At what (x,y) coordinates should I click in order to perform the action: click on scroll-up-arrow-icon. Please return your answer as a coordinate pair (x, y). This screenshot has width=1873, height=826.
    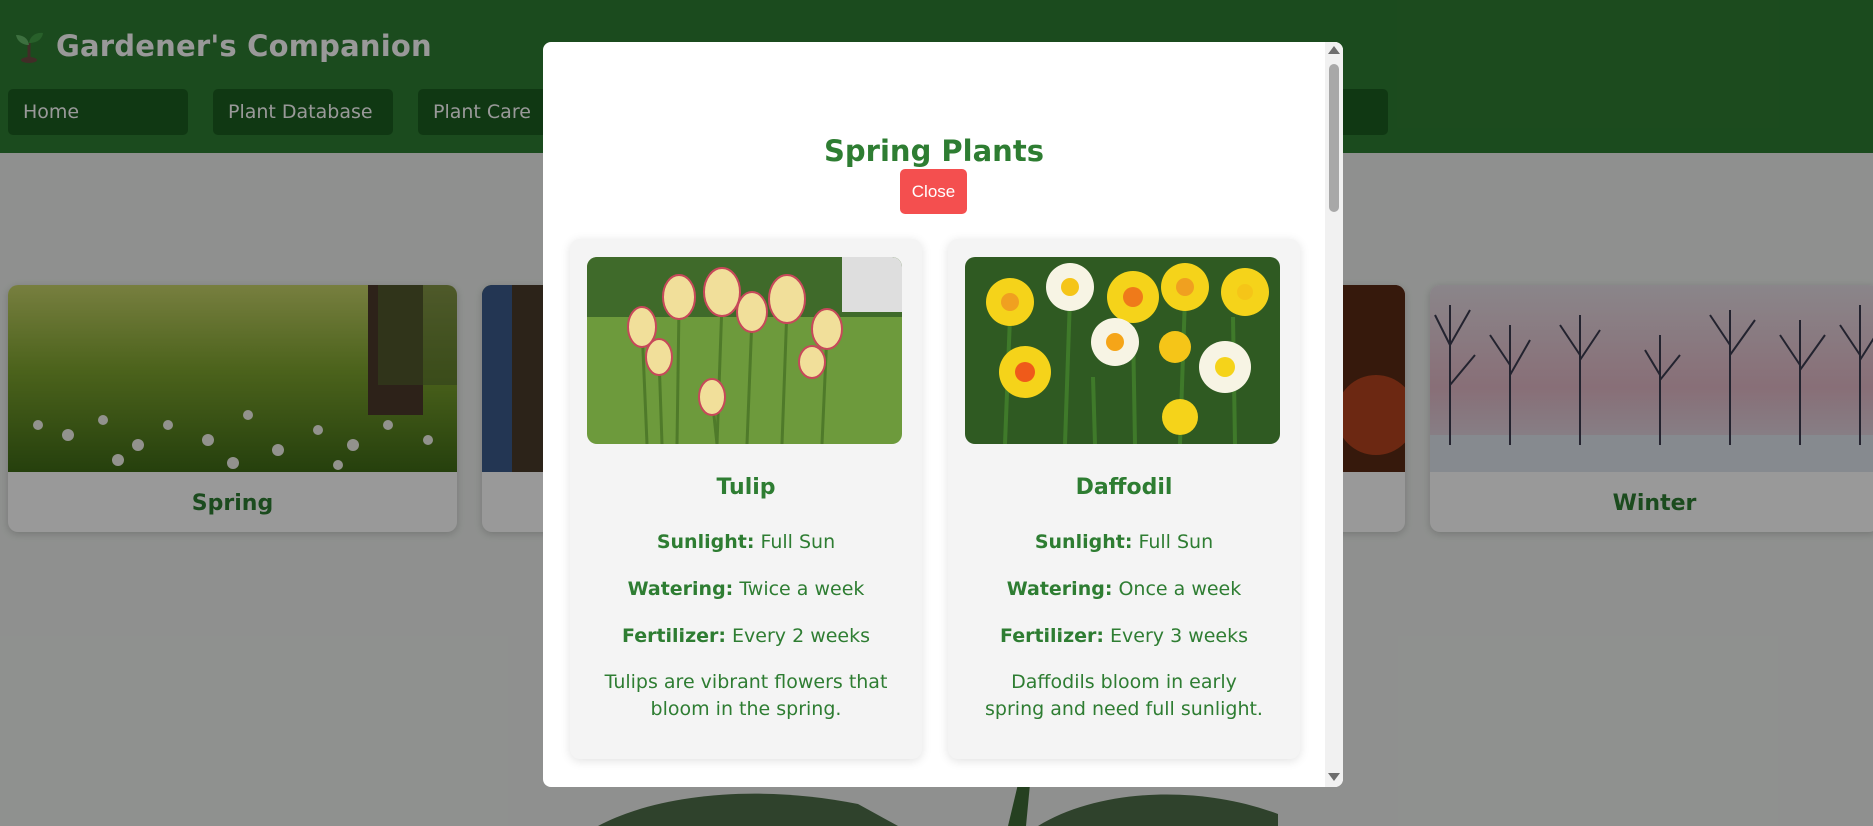
    Looking at the image, I should click on (1334, 50).